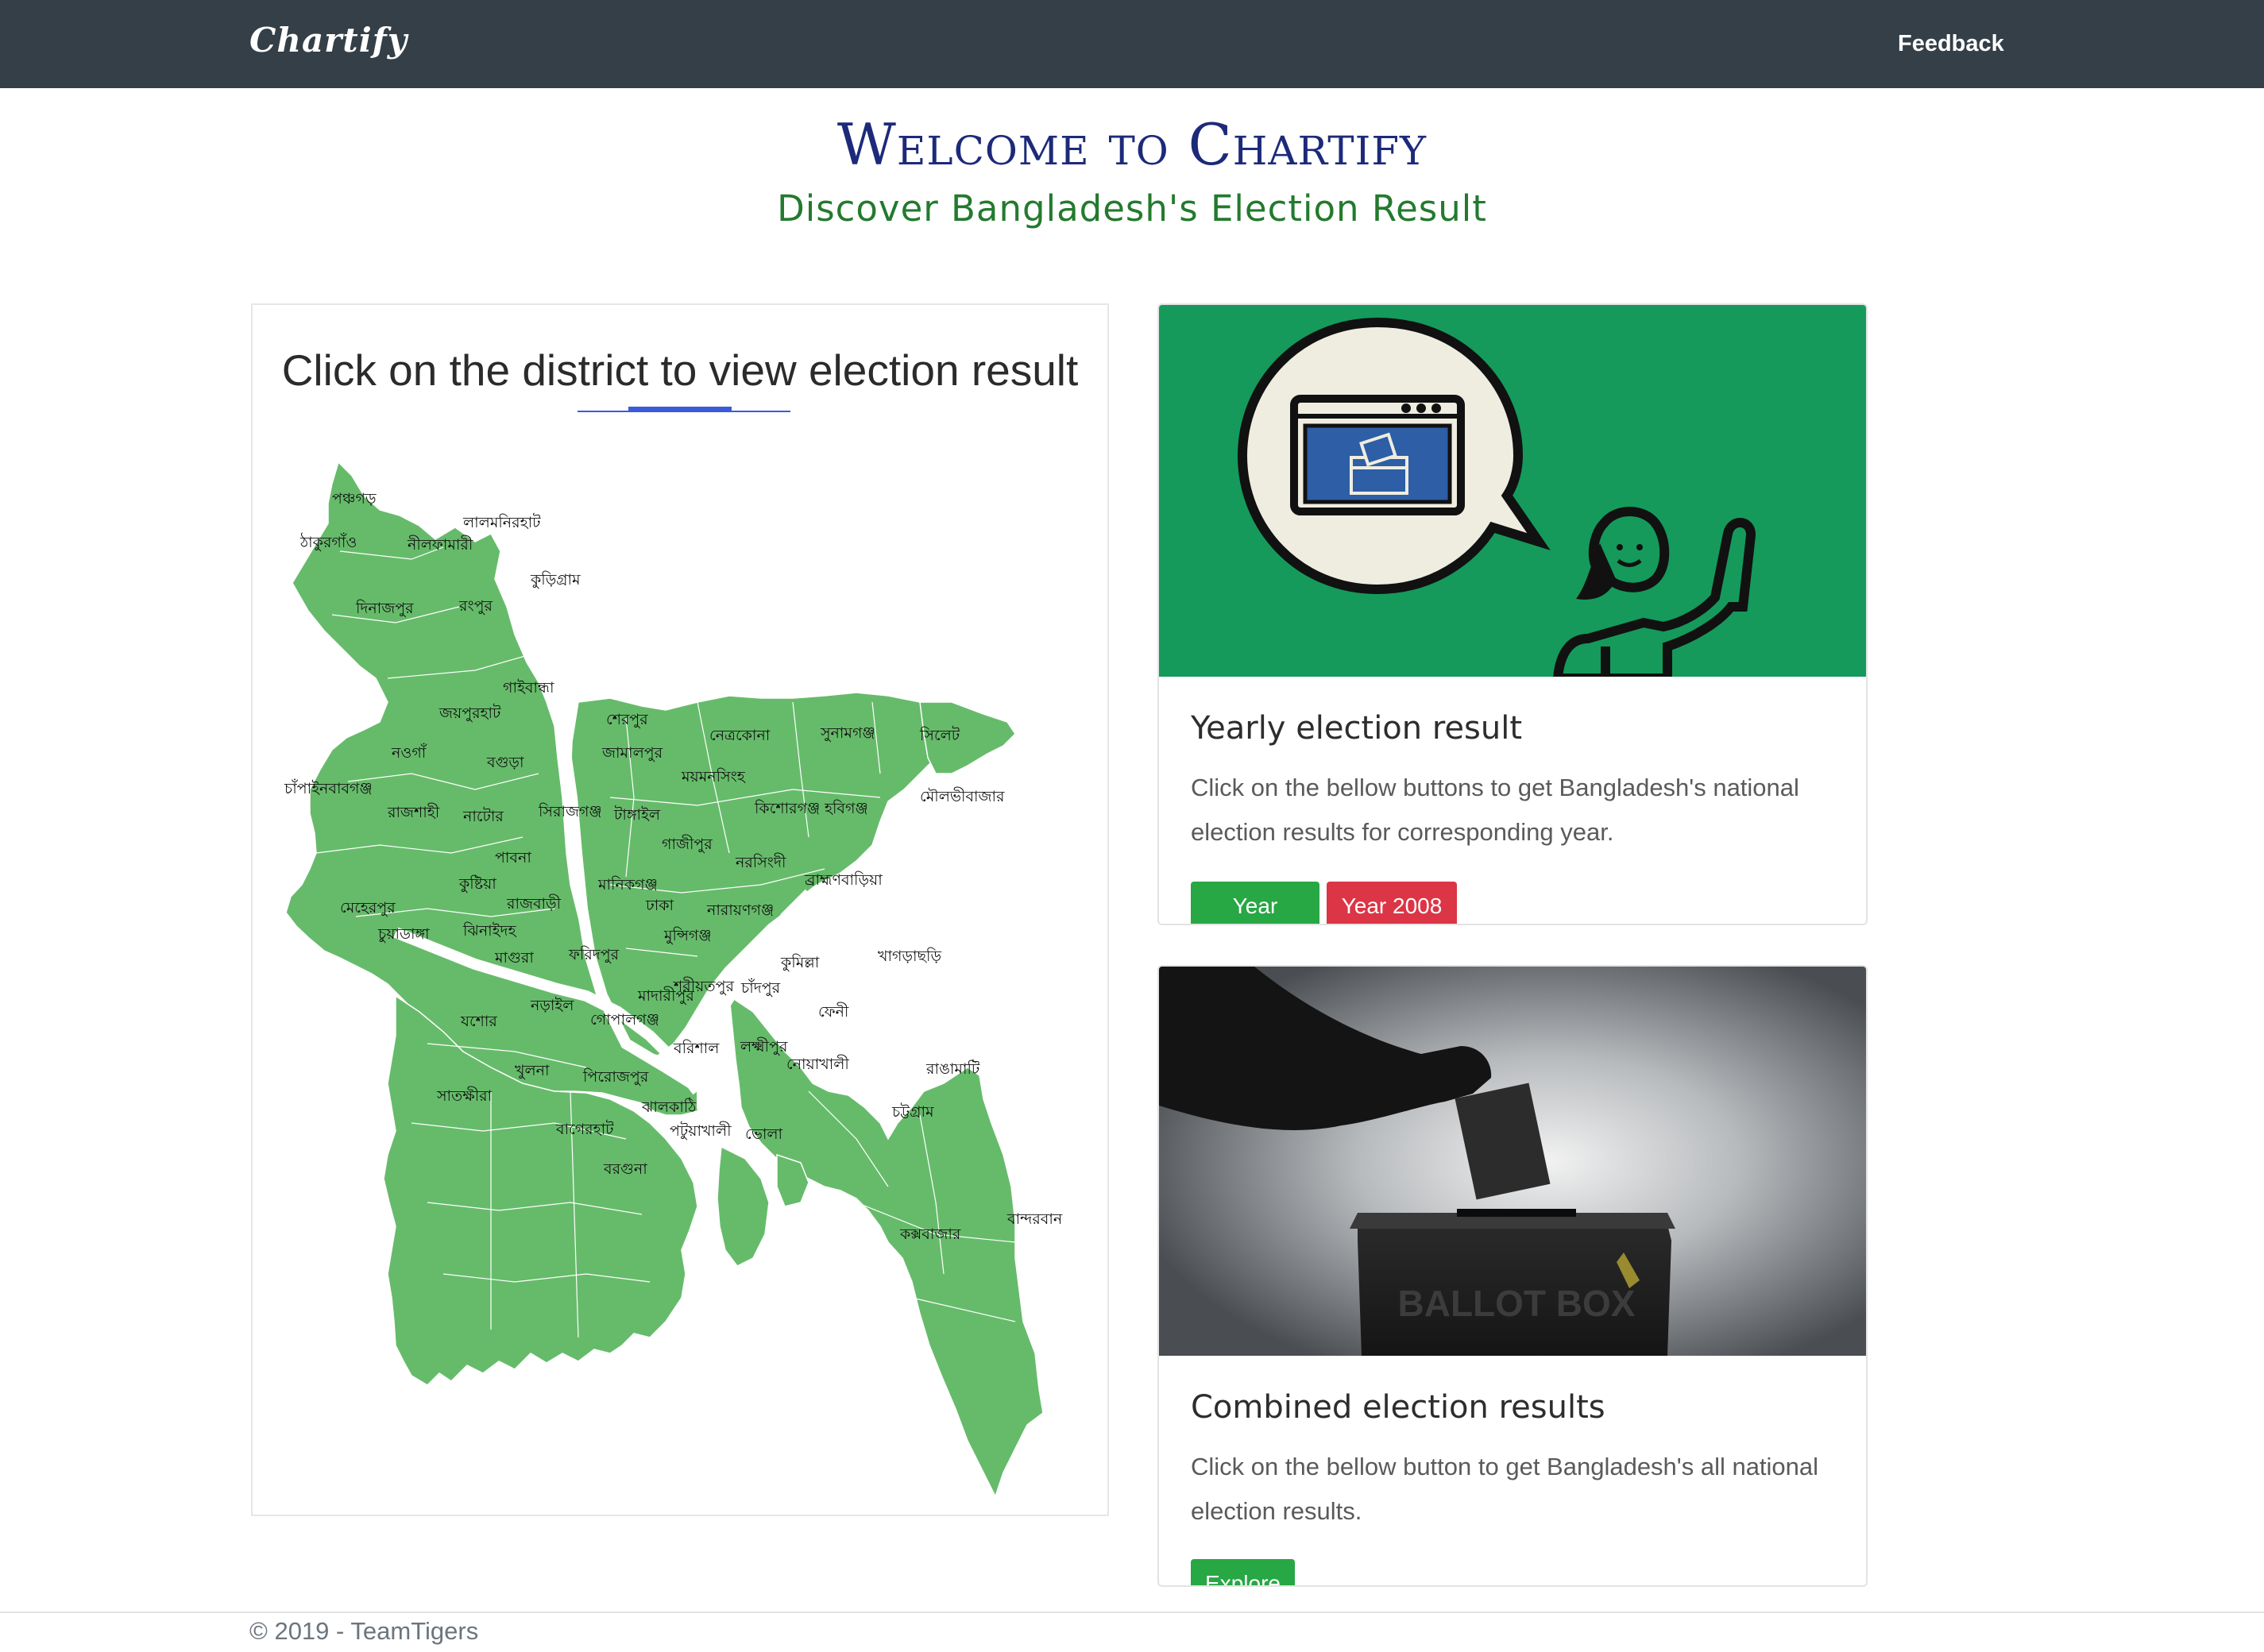 This screenshot has height=1652, width=2264. Describe the element at coordinates (1517, 1303) in the screenshot. I see `ballot-box-text: BALLOT BOX` at that location.